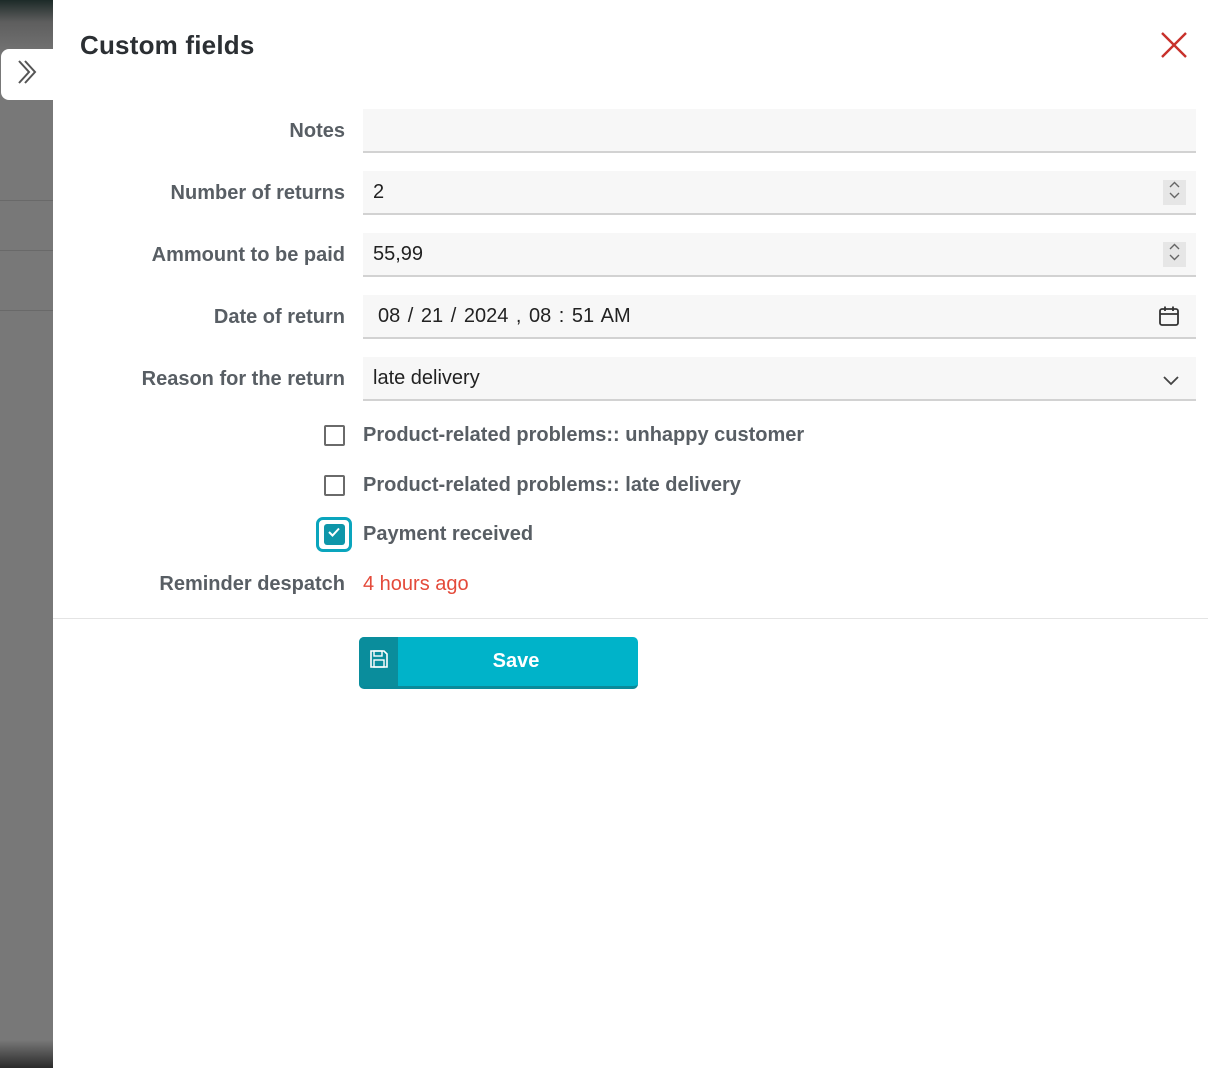 The width and height of the screenshot is (1208, 1068). What do you see at coordinates (398, 253) in the screenshot?
I see `amount-value: 55,99` at bounding box center [398, 253].